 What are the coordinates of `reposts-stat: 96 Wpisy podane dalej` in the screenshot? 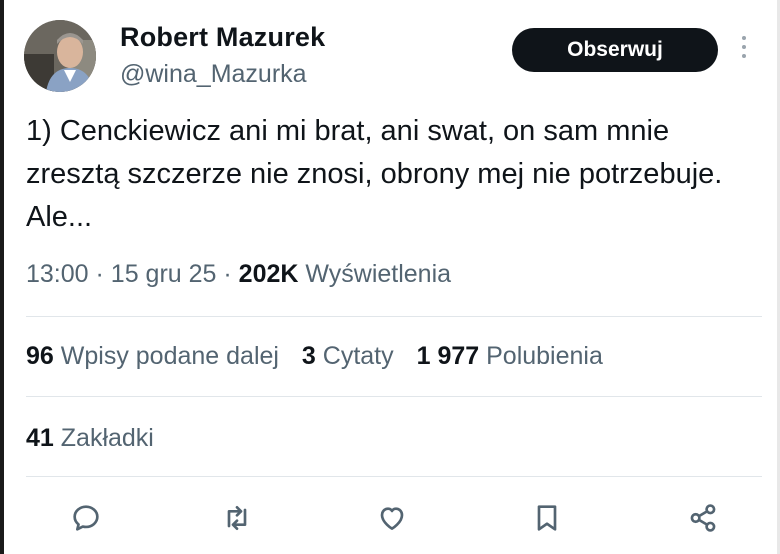 It's located at (156, 356).